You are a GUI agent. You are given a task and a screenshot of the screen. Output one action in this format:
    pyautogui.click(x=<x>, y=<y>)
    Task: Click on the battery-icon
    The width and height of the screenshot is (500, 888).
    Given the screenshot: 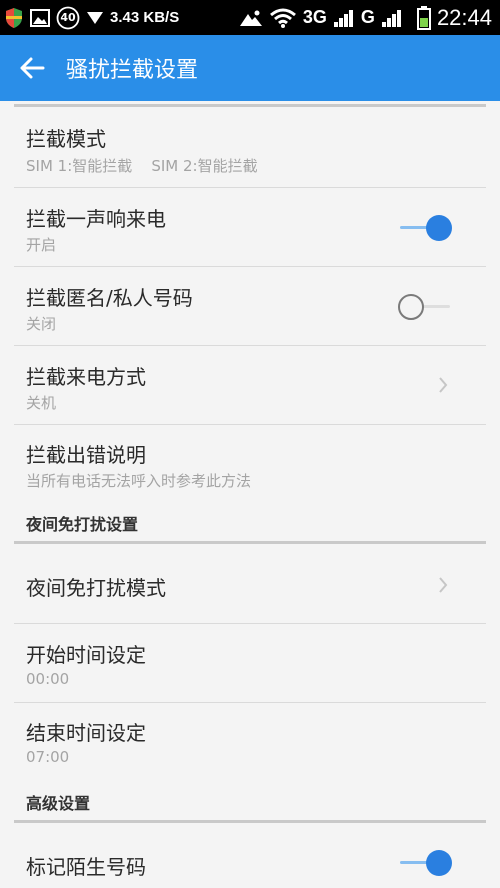 What is the action you would take?
    pyautogui.click(x=423, y=17)
    